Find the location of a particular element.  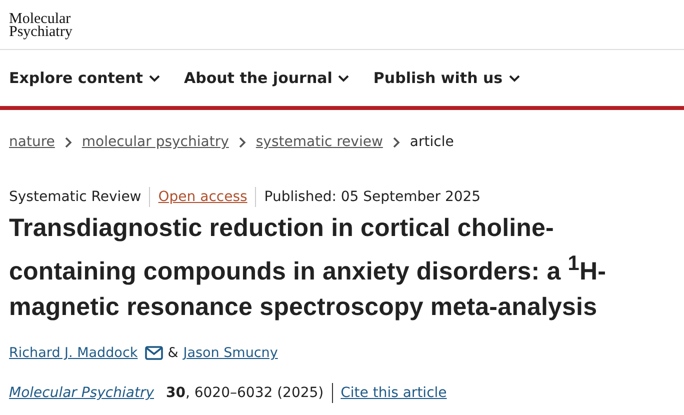

nav-menu-button: Publish with us is located at coordinates (446, 78).